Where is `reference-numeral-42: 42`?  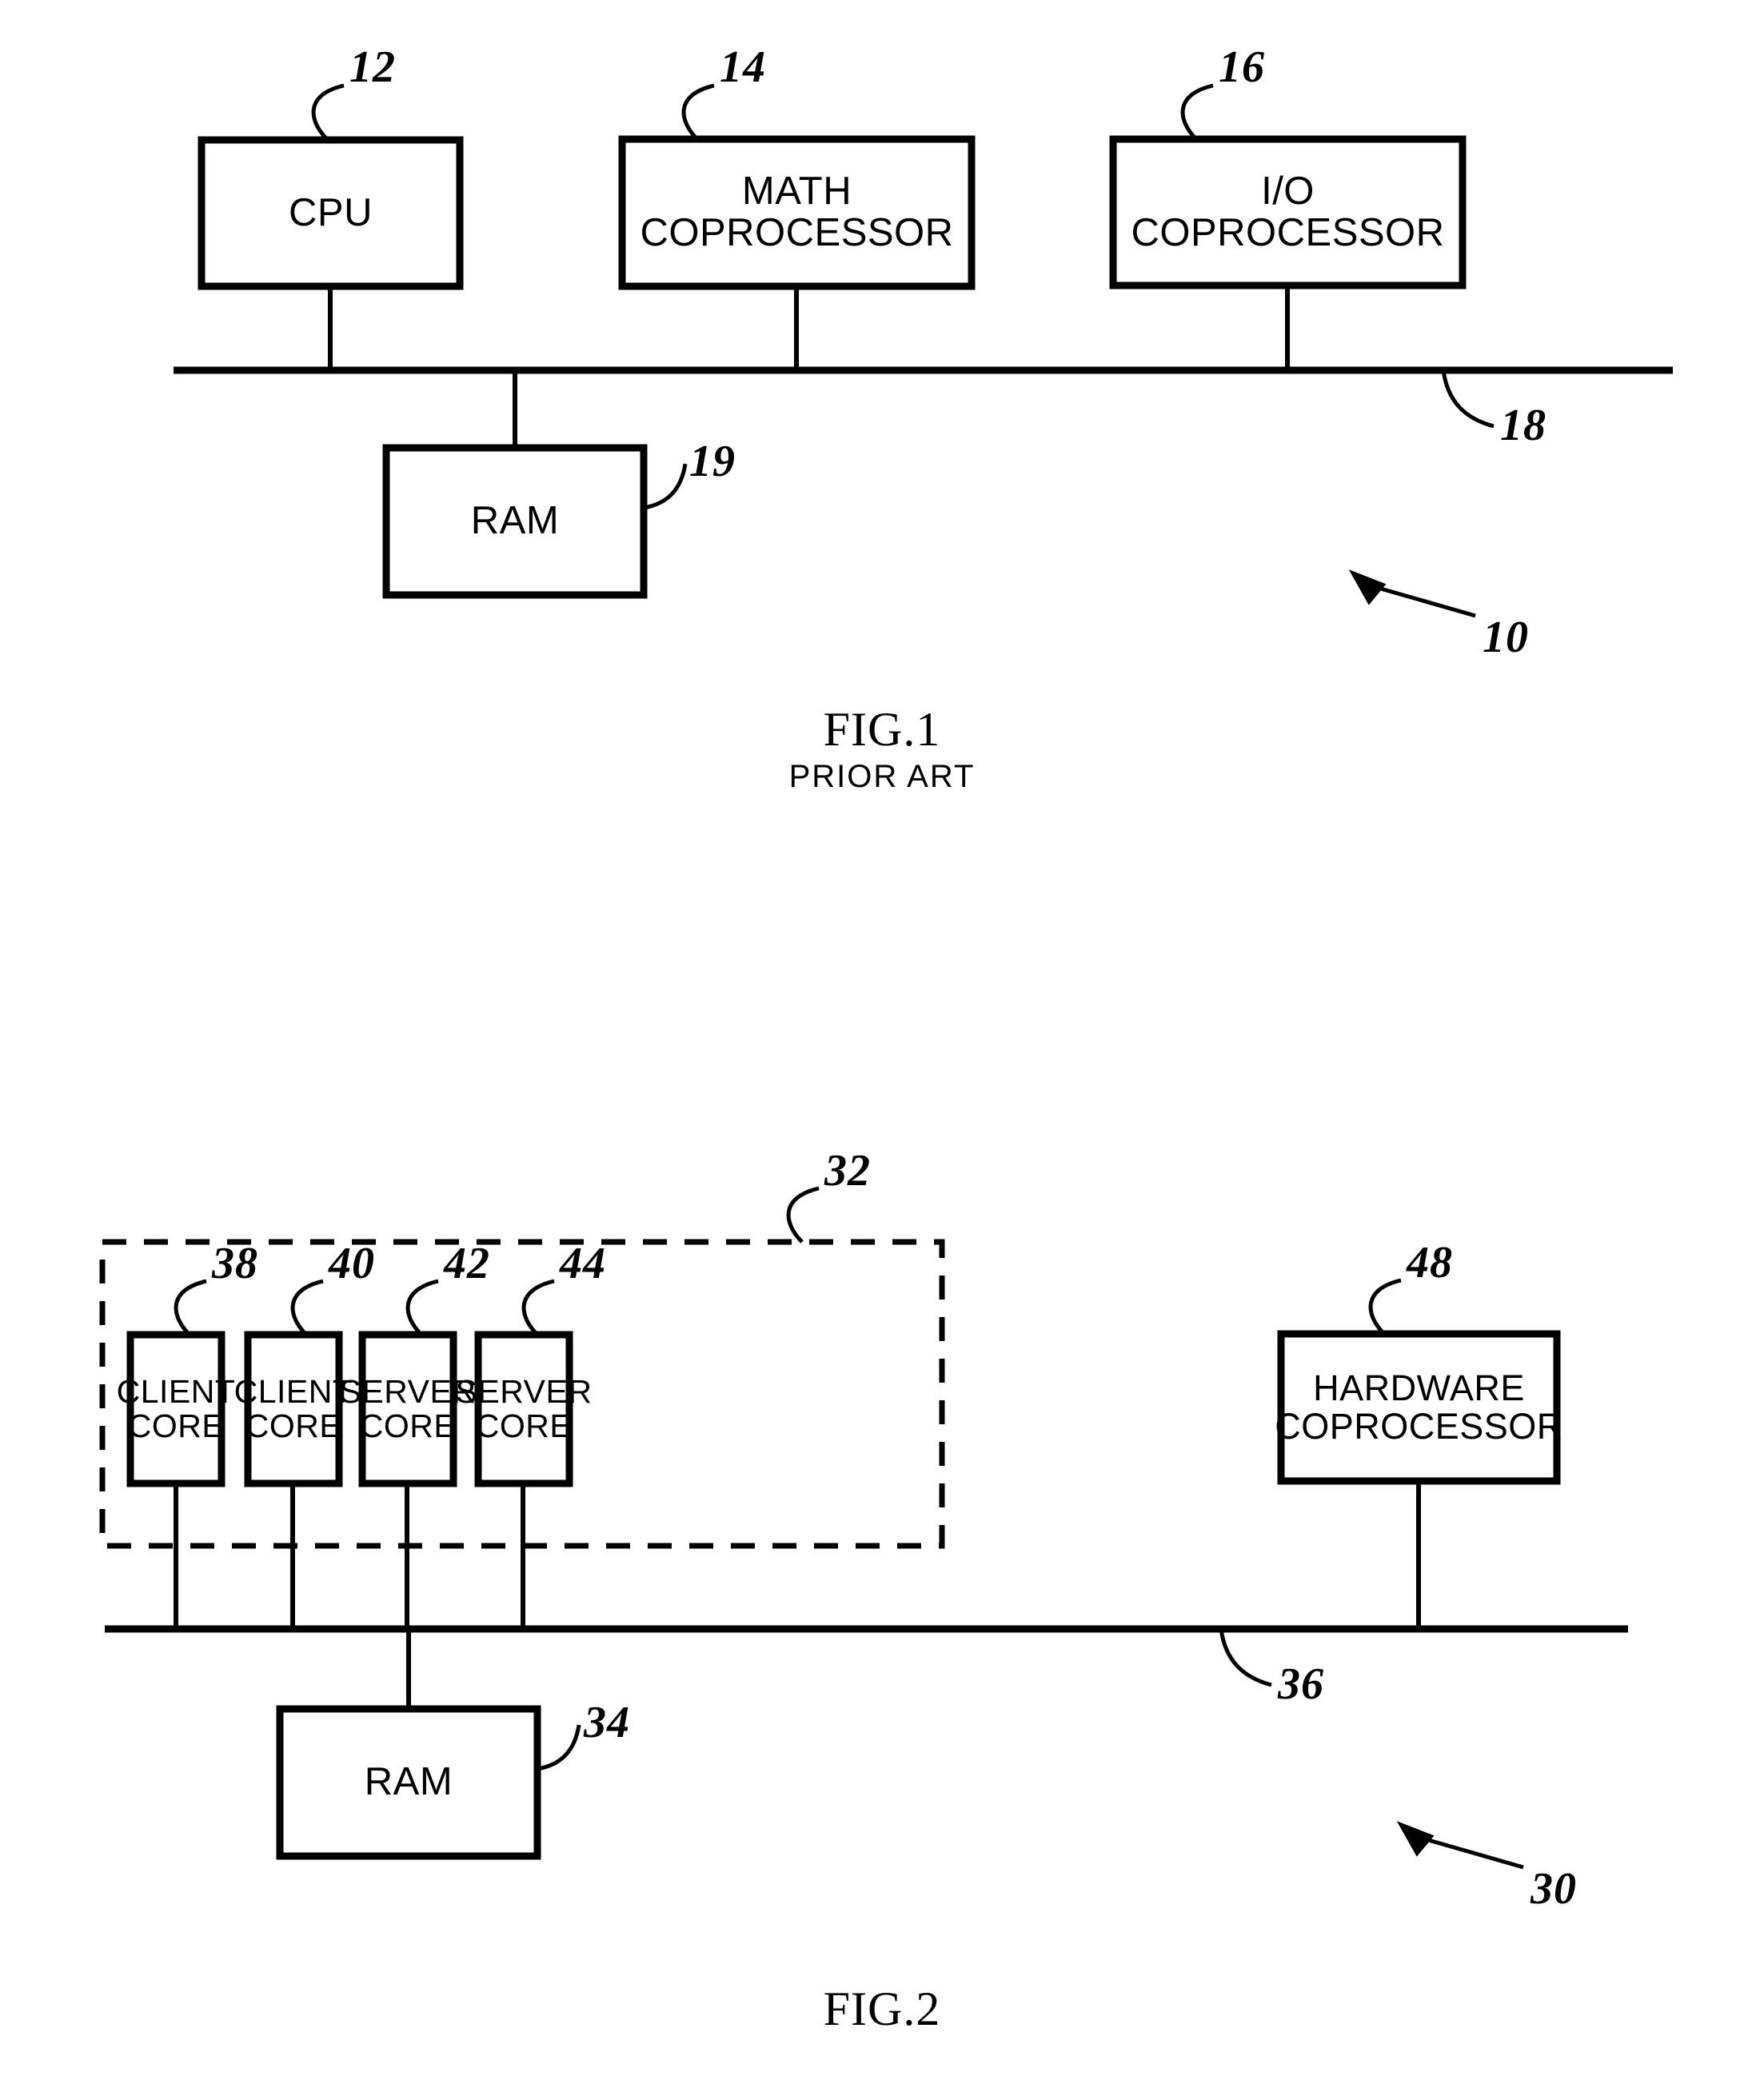
reference-numeral-42: 42 is located at coordinates (467, 1263).